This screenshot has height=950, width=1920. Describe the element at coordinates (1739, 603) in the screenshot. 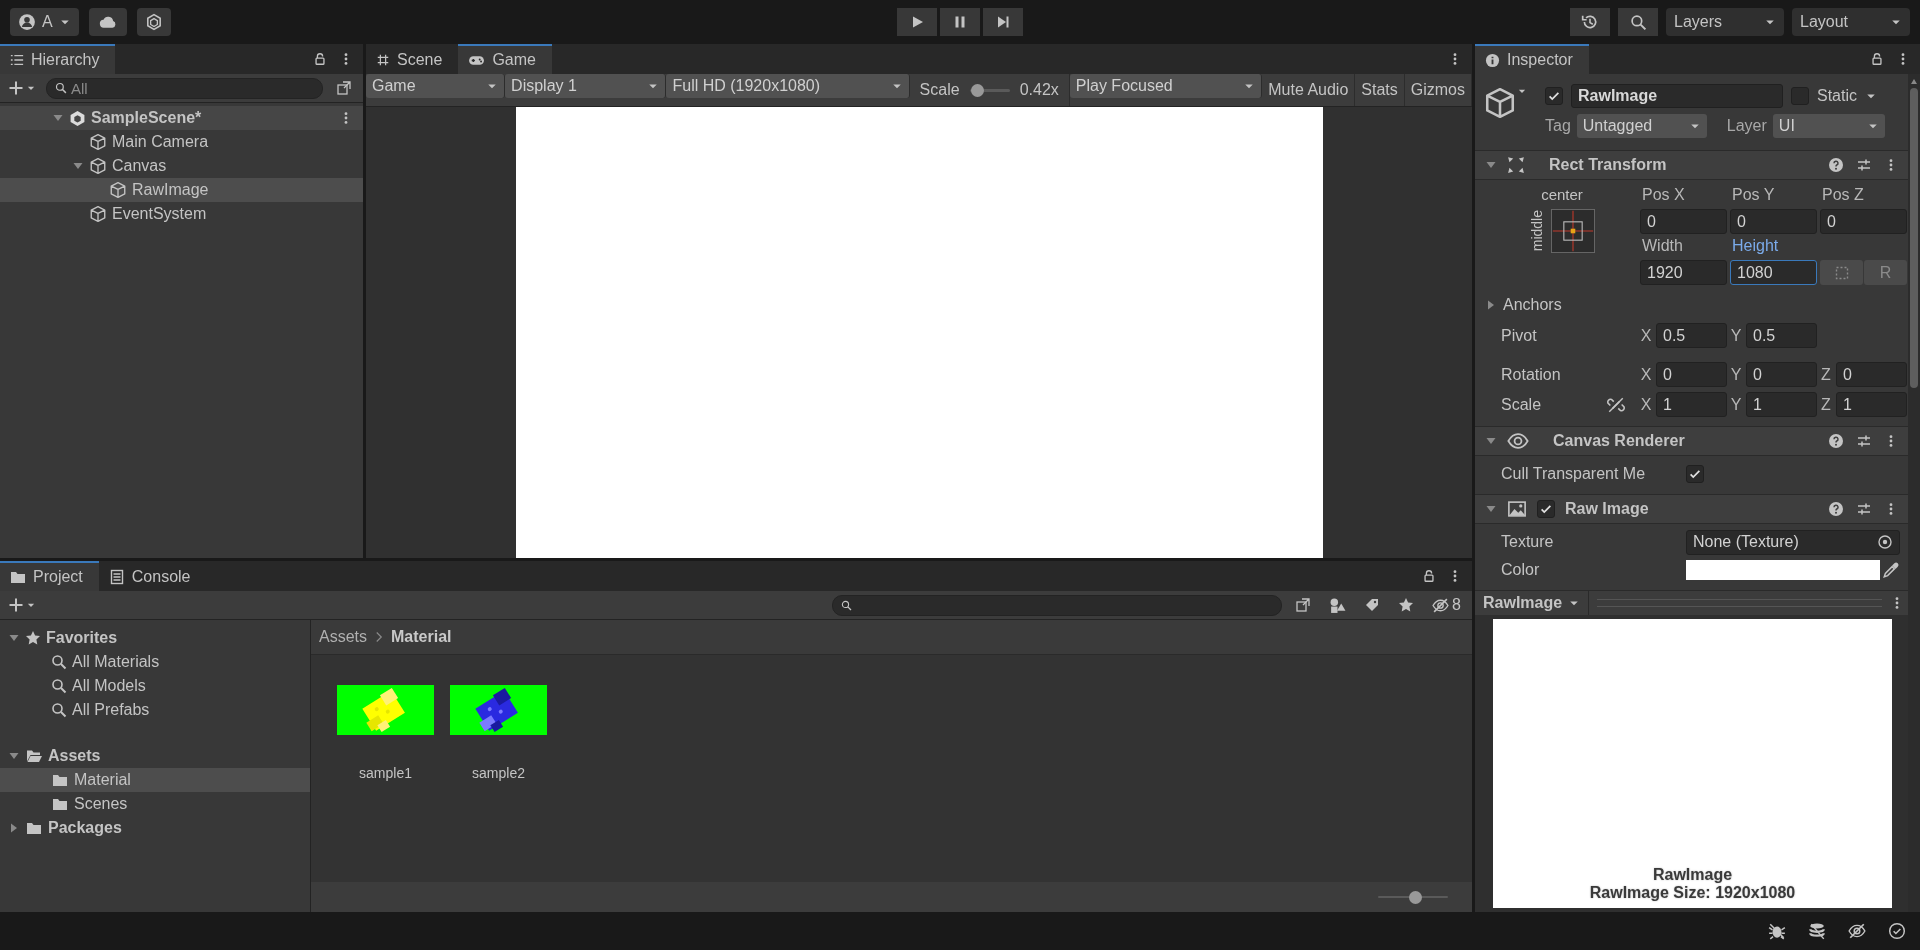

I see `drag-handle` at that location.